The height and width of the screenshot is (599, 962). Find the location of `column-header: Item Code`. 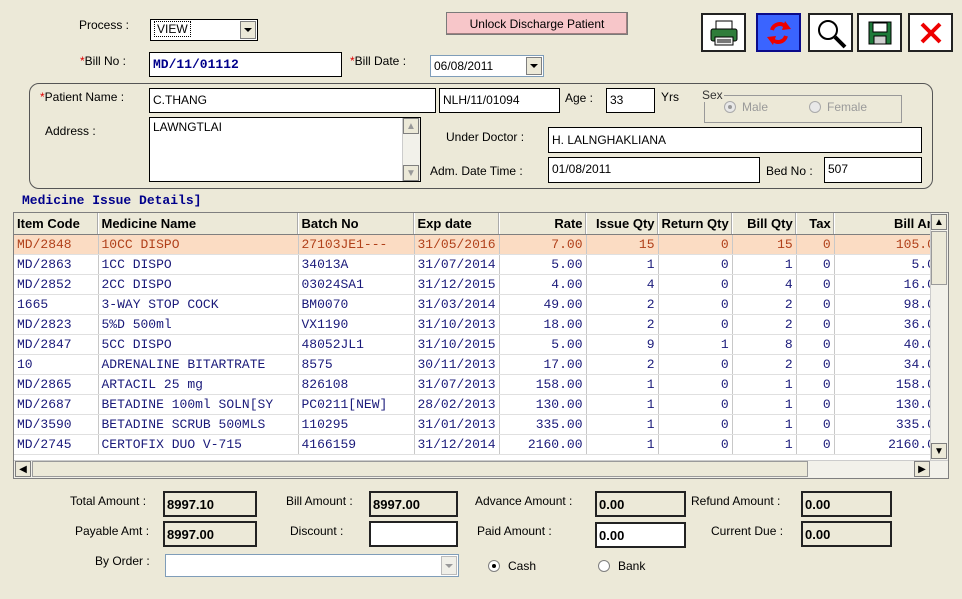

column-header: Item Code is located at coordinates (56, 224).